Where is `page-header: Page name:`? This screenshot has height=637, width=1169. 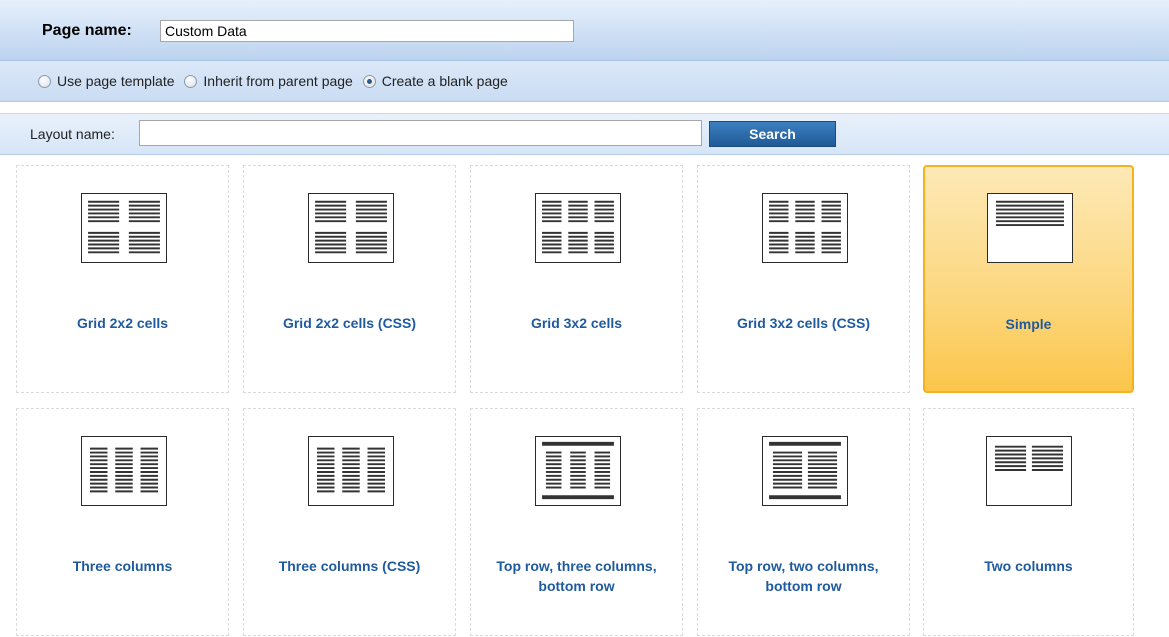
page-header: Page name: is located at coordinates (584, 30).